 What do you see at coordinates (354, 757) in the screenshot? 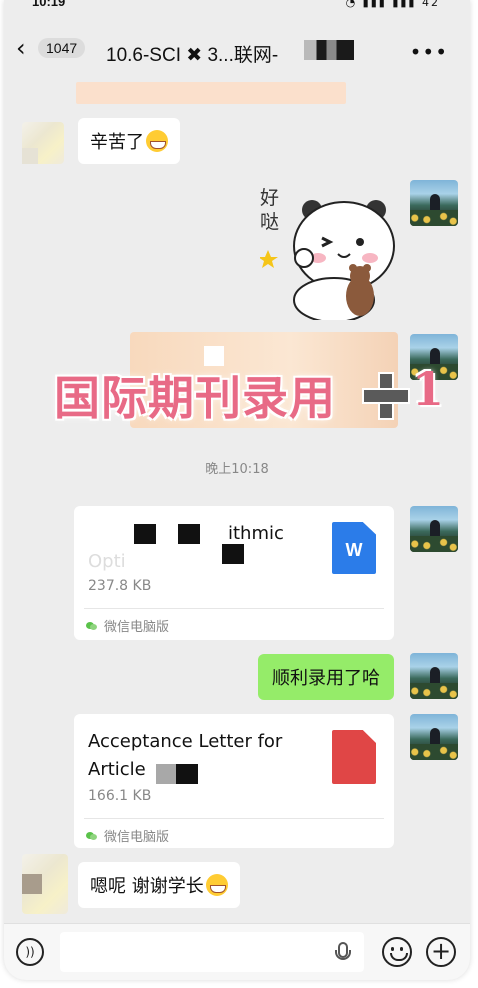
I see `pdf-file-icon` at bounding box center [354, 757].